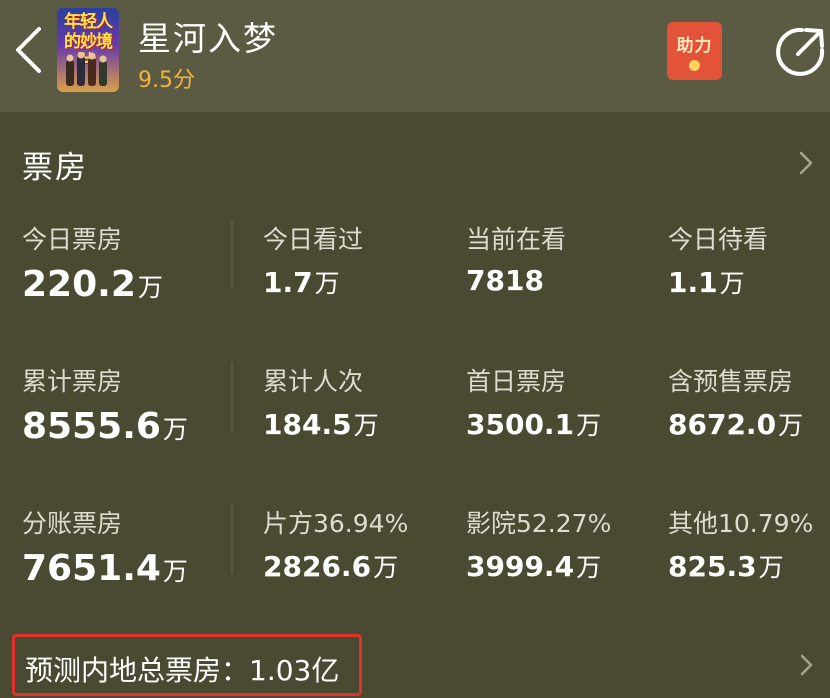 The image size is (830, 698). Describe the element at coordinates (86, 69) in the screenshot. I see `poster-figures-image` at that location.